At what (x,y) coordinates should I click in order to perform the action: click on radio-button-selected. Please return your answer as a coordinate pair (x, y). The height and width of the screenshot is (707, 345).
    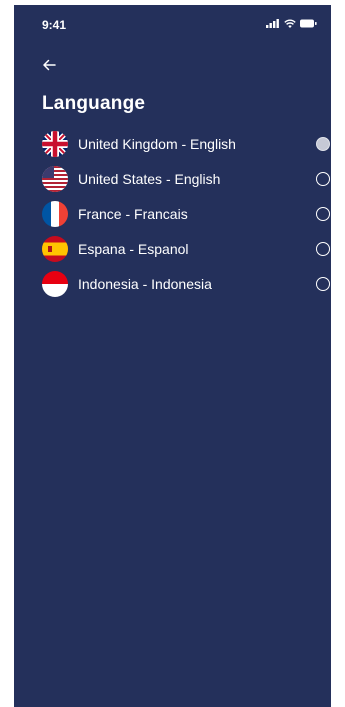
    Looking at the image, I should click on (323, 143).